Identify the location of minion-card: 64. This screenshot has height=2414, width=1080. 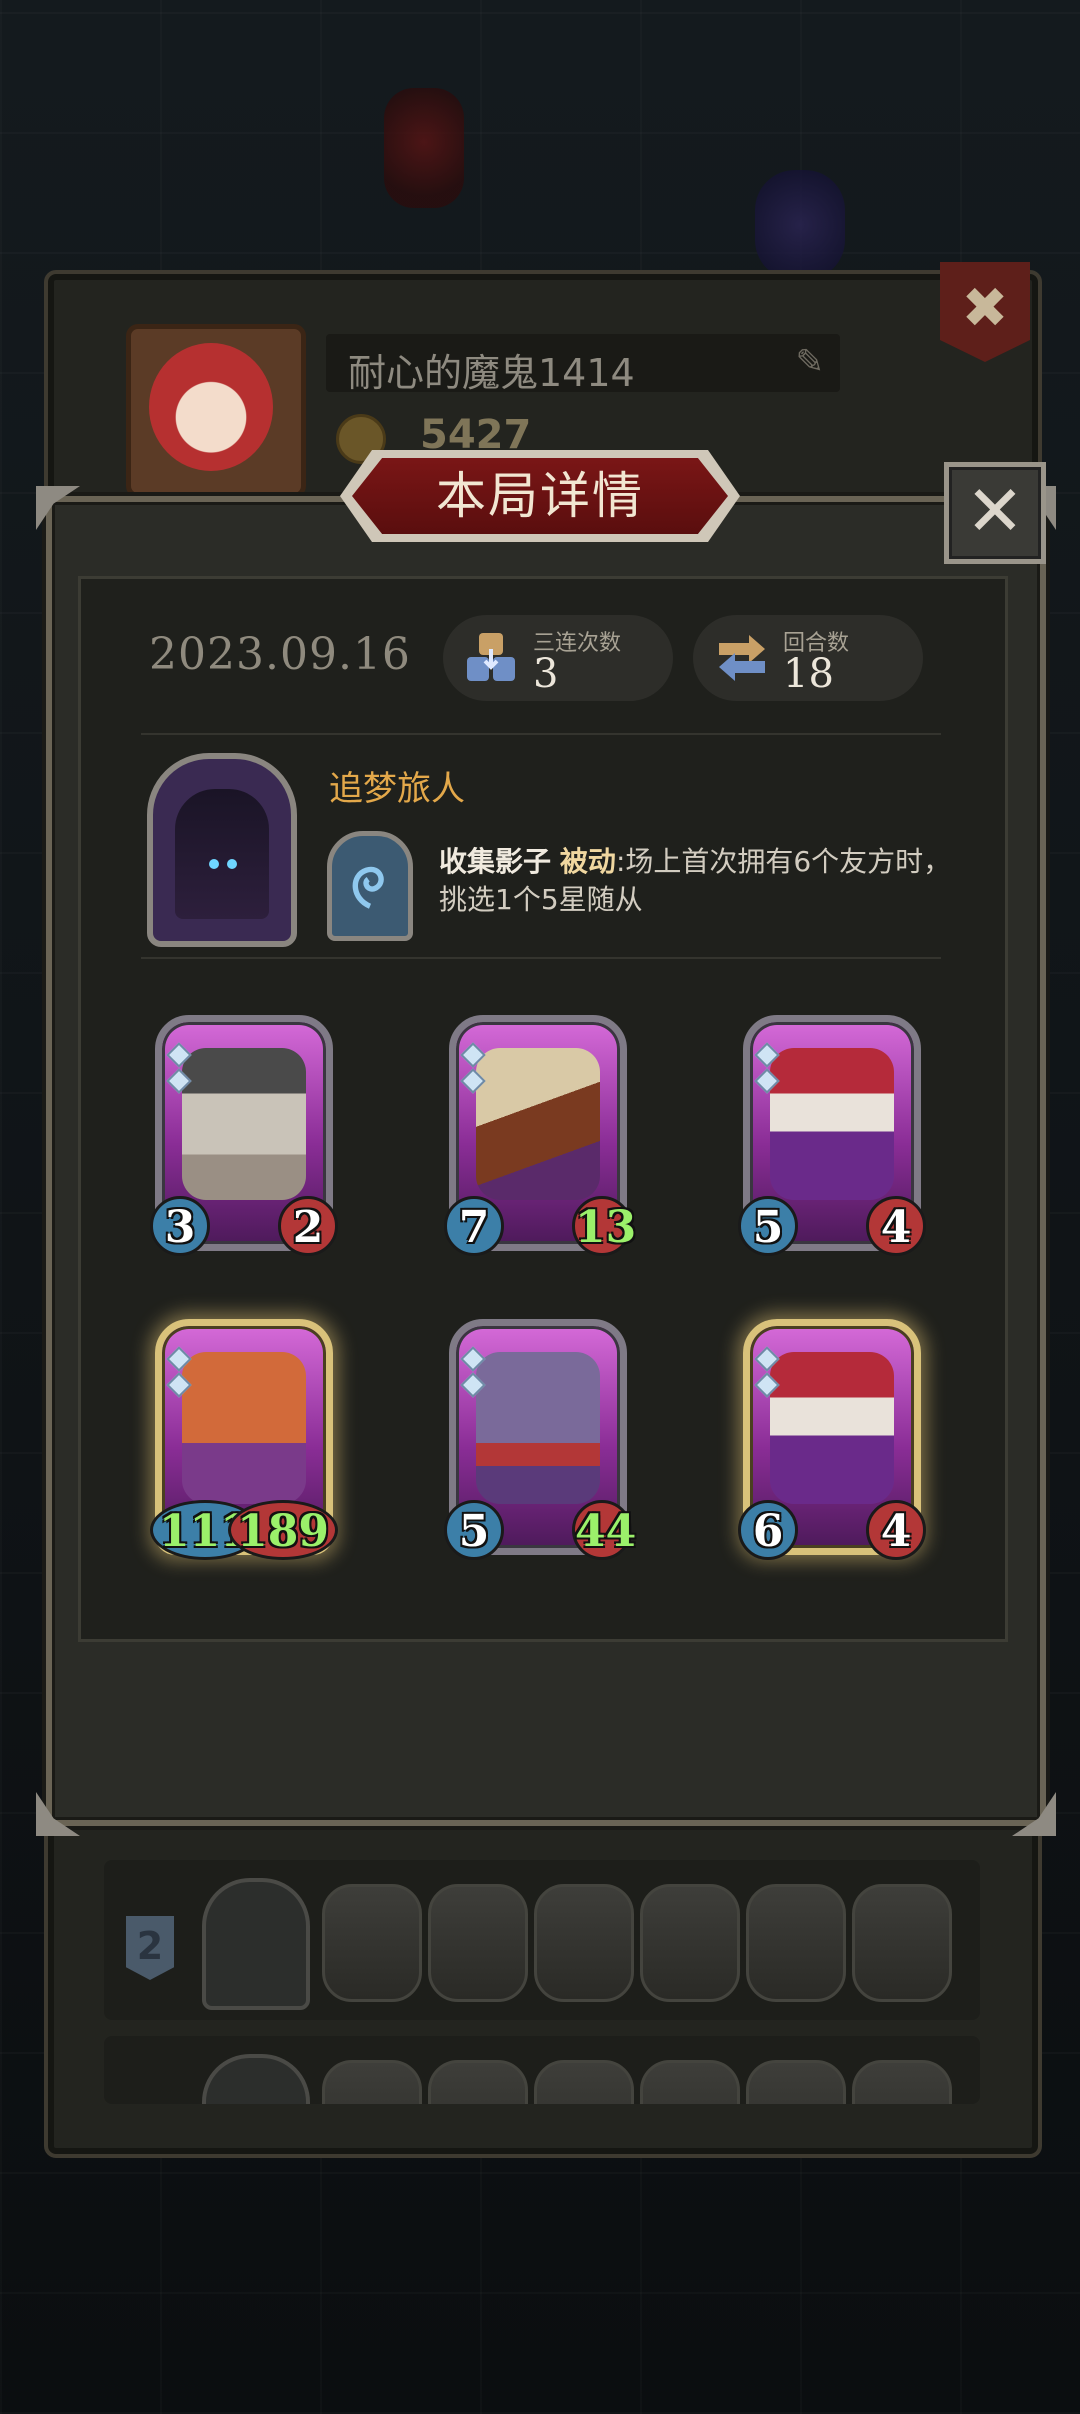
(832, 1439).